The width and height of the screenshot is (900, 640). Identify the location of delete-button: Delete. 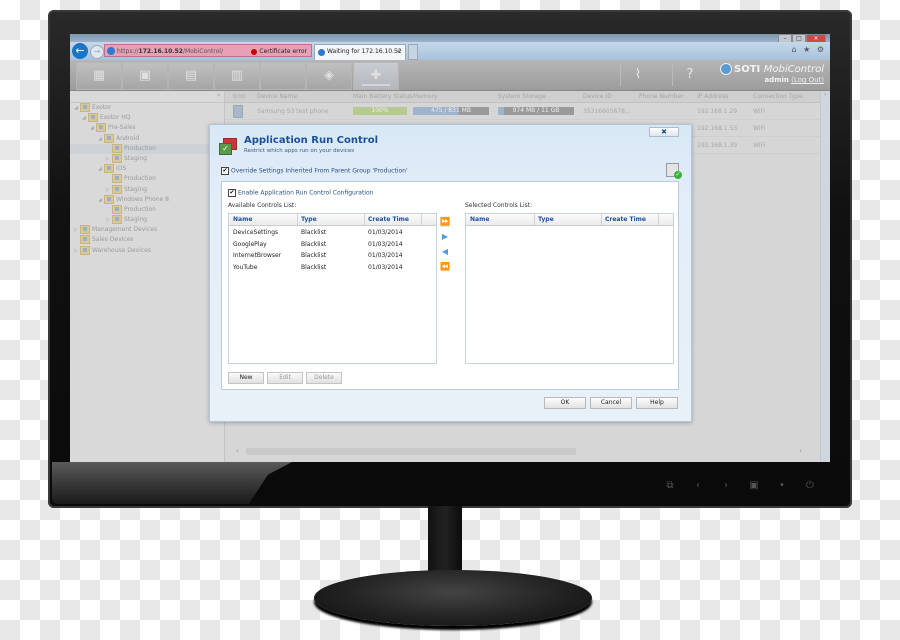
(324, 378).